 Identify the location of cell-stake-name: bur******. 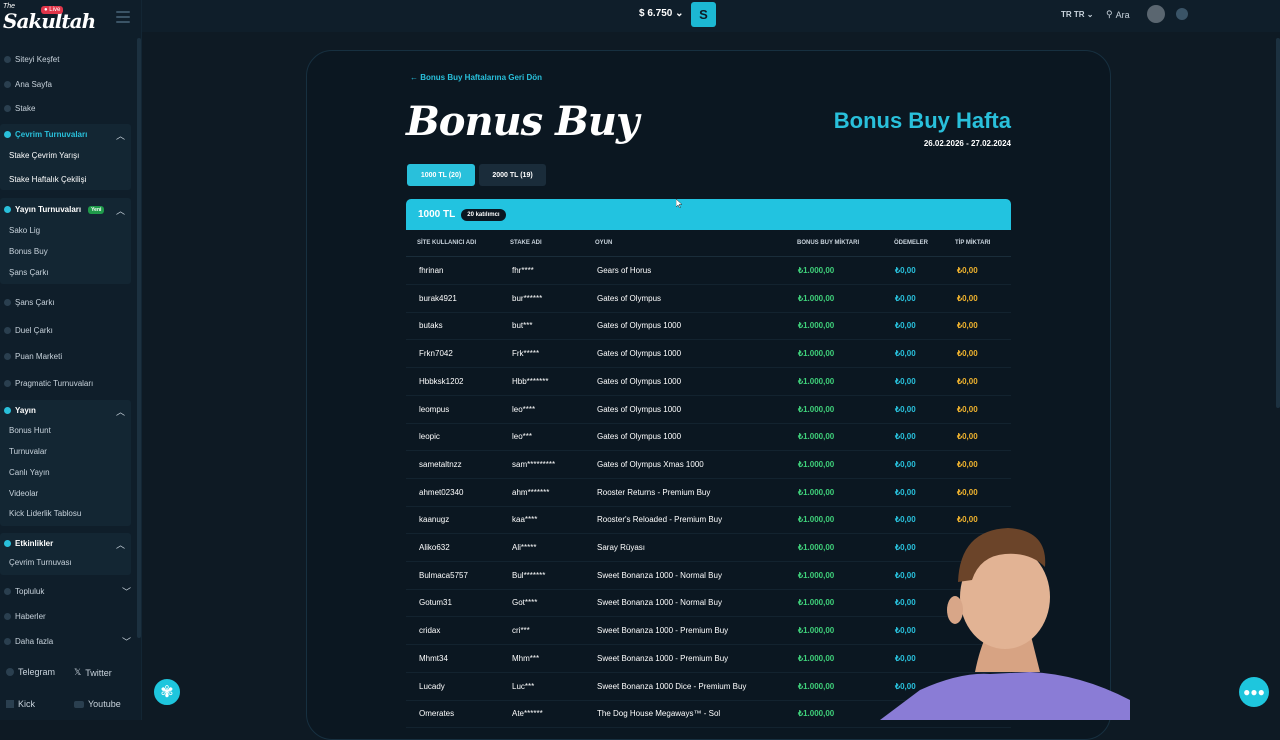
(527, 298).